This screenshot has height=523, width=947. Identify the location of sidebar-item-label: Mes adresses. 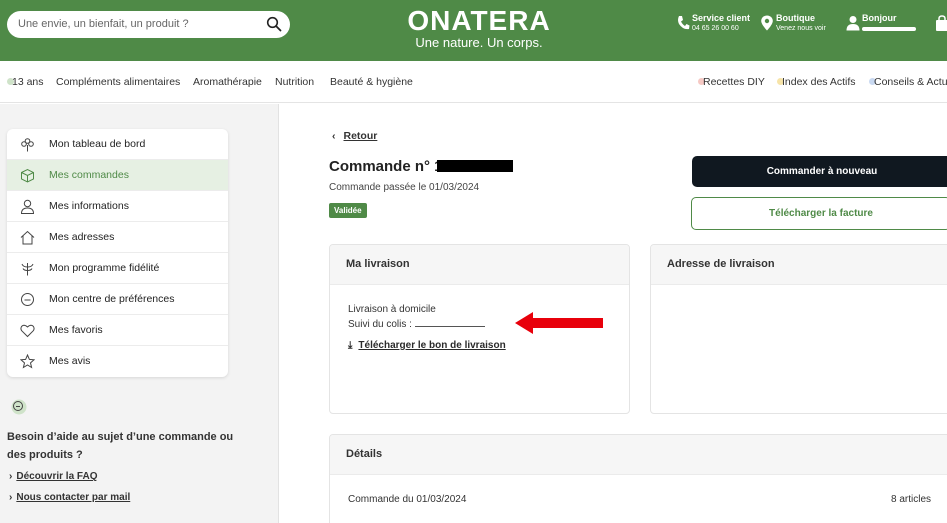
(82, 237).